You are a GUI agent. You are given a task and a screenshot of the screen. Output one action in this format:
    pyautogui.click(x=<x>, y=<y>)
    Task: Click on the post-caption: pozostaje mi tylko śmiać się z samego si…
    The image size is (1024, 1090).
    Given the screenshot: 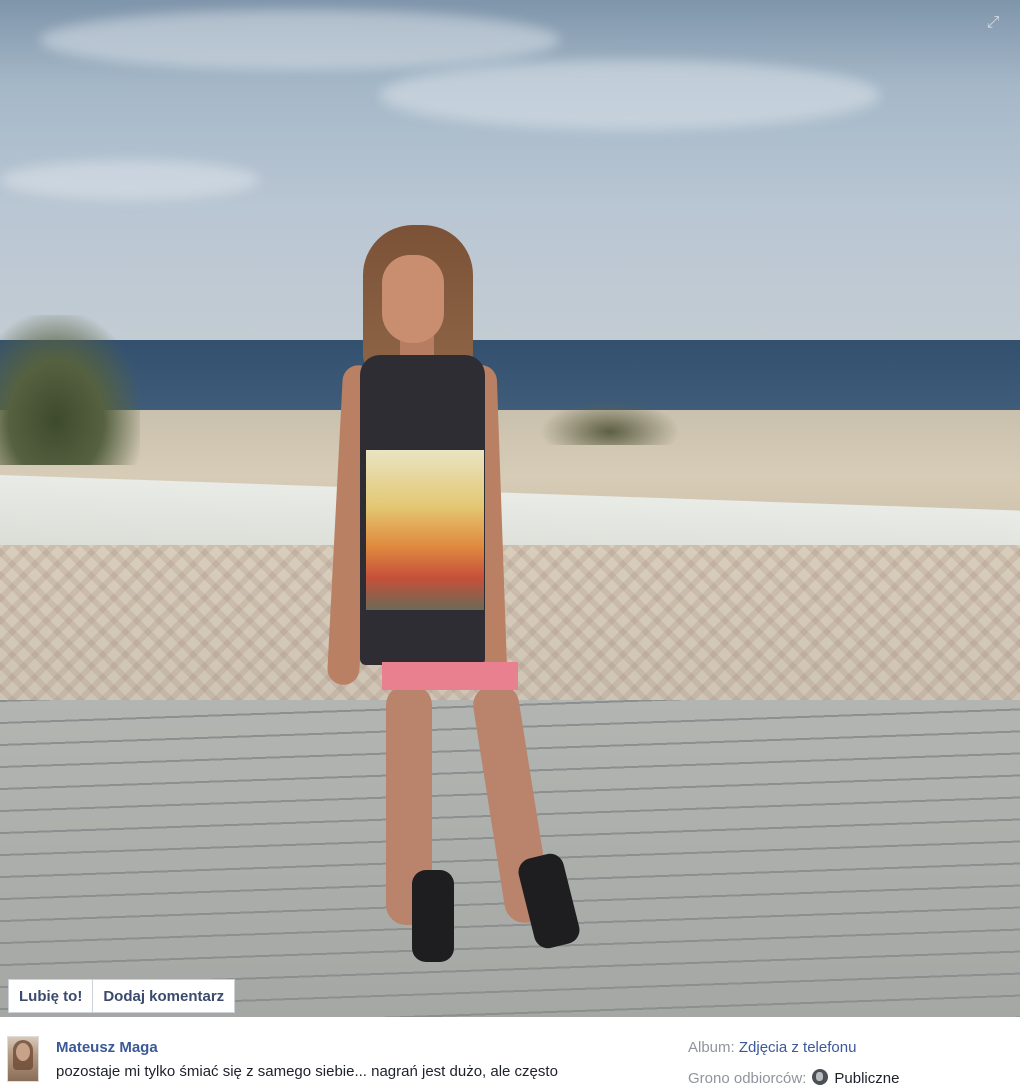 What is the action you would take?
    pyautogui.click(x=307, y=1071)
    